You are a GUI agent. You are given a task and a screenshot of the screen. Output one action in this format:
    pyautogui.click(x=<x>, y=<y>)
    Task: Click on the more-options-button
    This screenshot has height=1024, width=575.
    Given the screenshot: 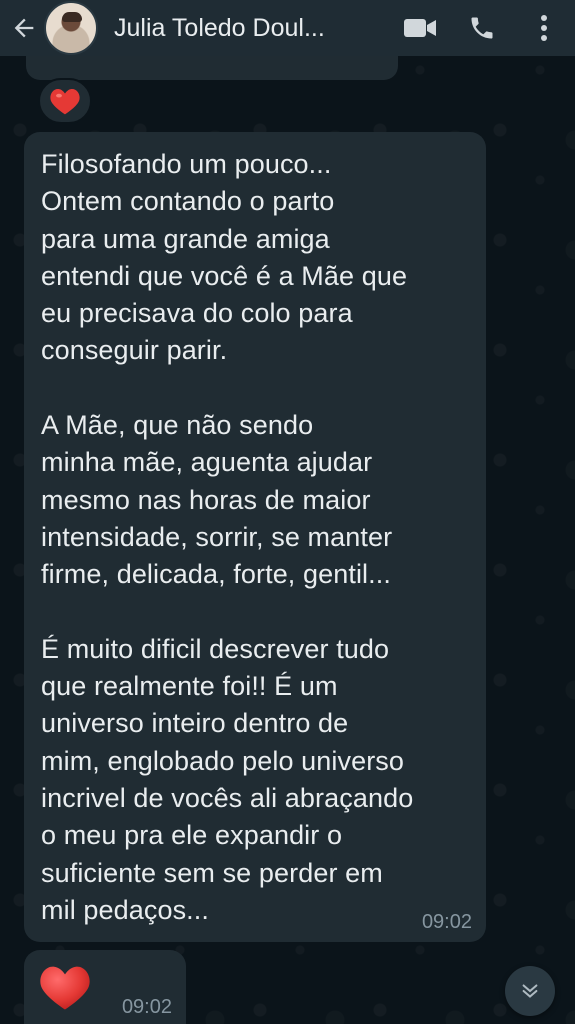 What is the action you would take?
    pyautogui.click(x=544, y=28)
    